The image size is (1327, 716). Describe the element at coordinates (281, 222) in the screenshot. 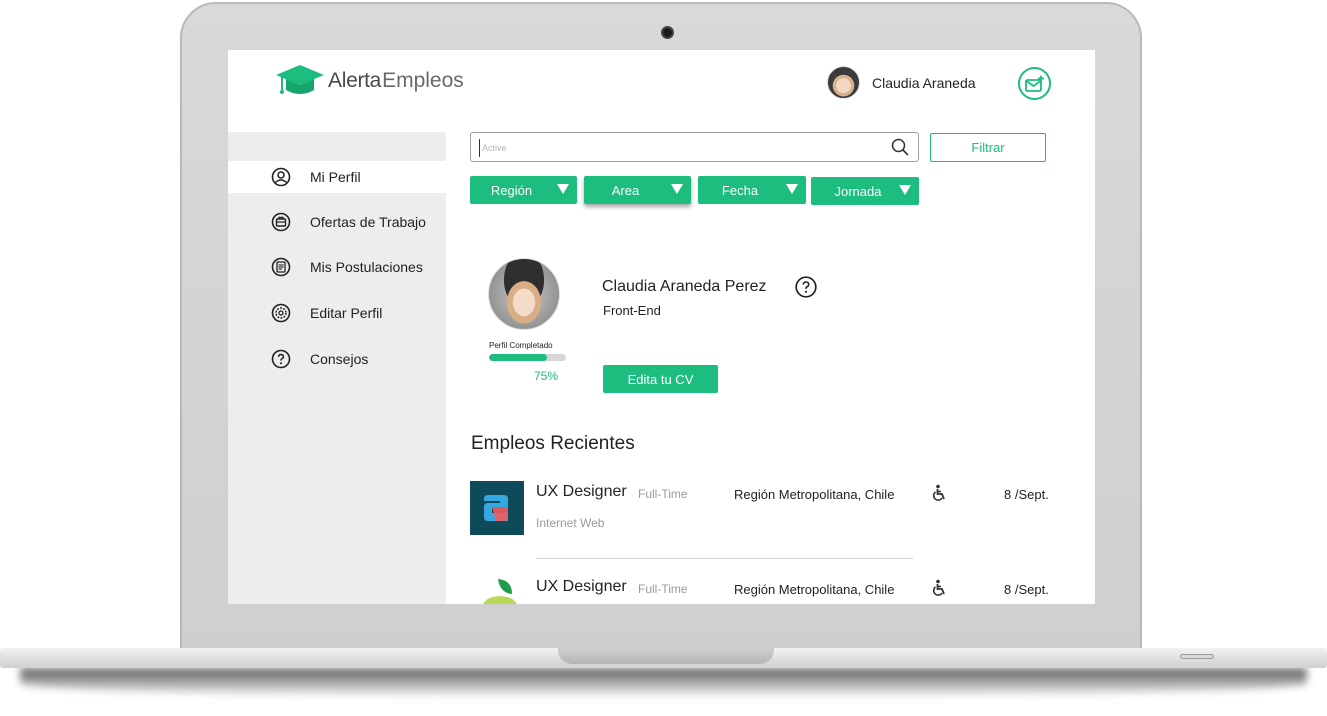

I see `briefcase-icon` at that location.